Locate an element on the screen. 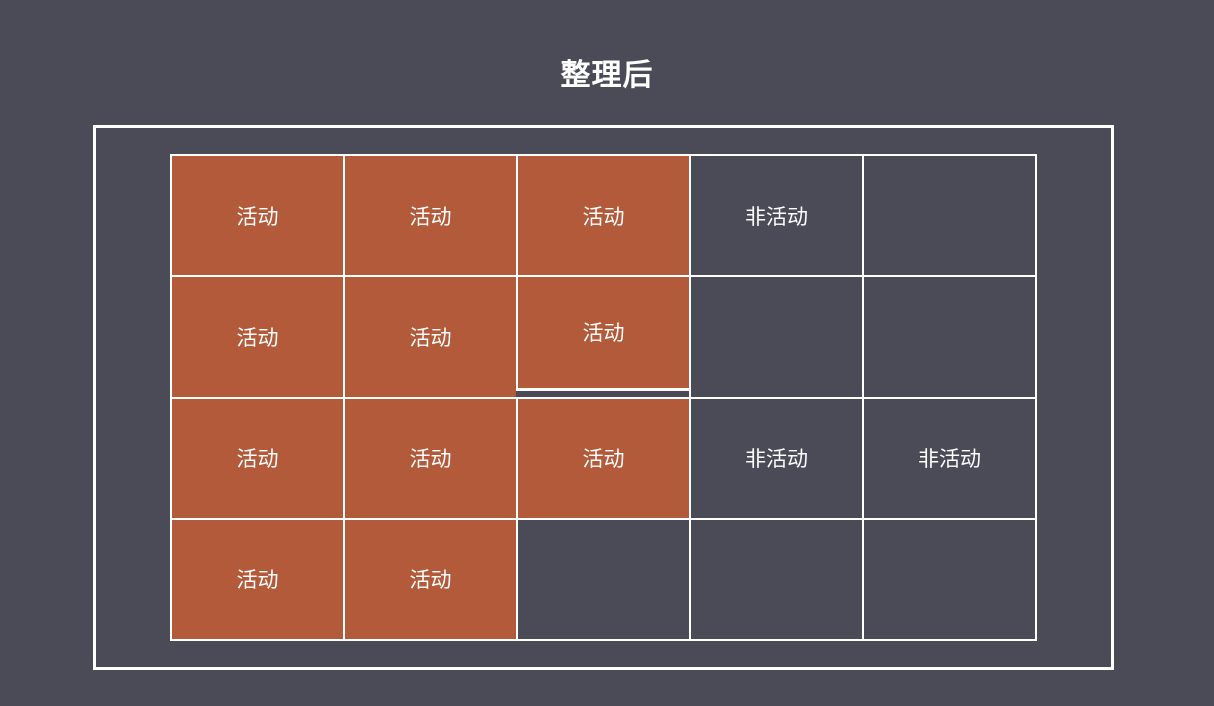 The height and width of the screenshot is (706, 1214). grid-cell-active-r2c1: 活动 is located at coordinates (257, 337).